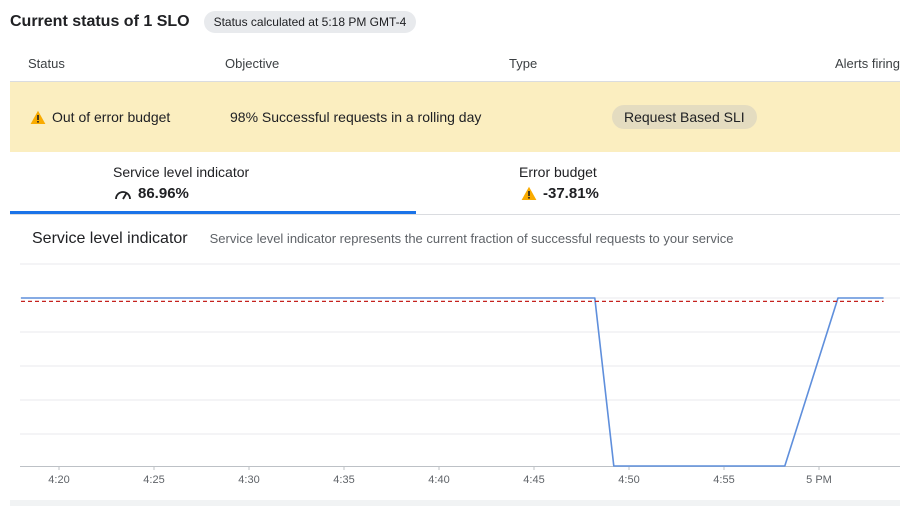 This screenshot has height=506, width=900. I want to click on x-tick-label: 4:45, so click(533, 480).